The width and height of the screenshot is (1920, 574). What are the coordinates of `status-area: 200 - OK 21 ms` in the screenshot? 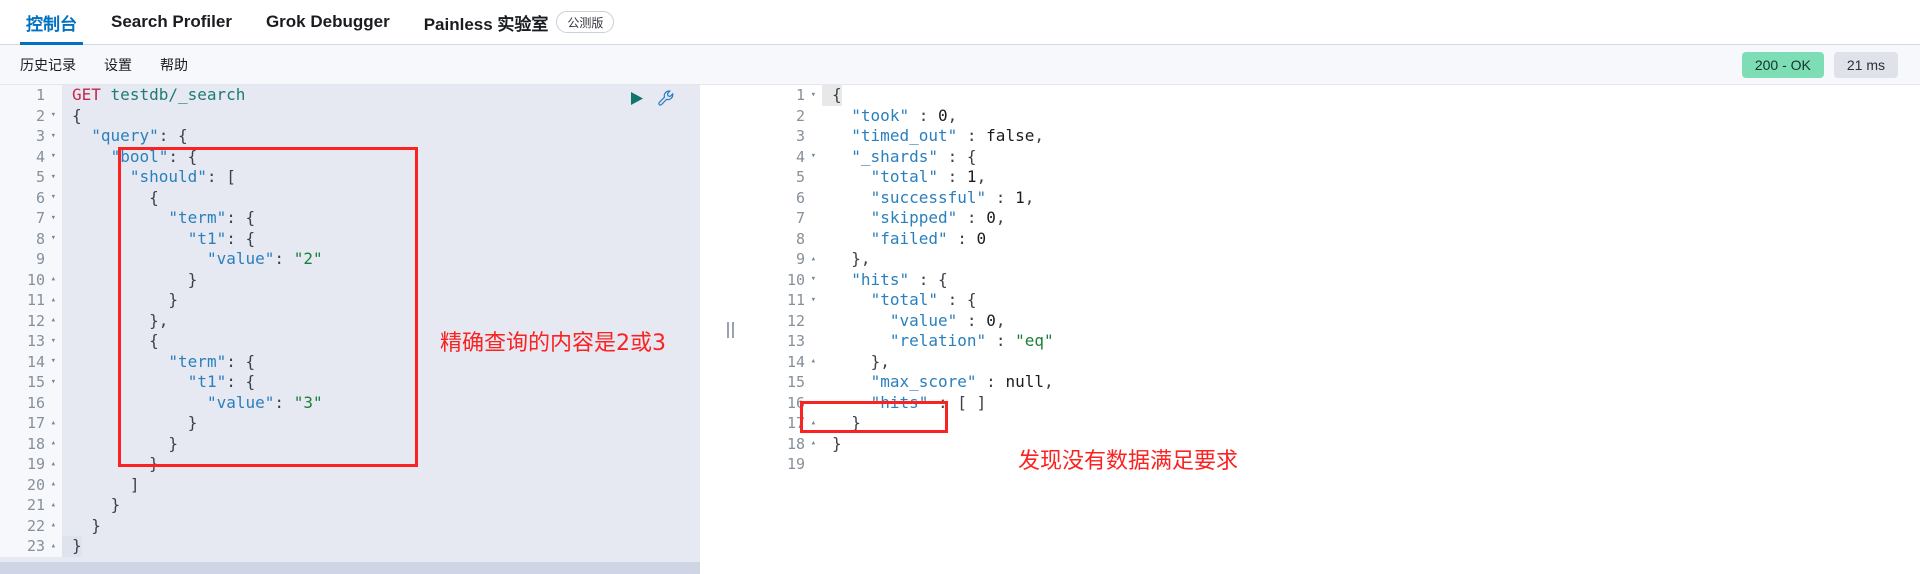 It's located at (1830, 64).